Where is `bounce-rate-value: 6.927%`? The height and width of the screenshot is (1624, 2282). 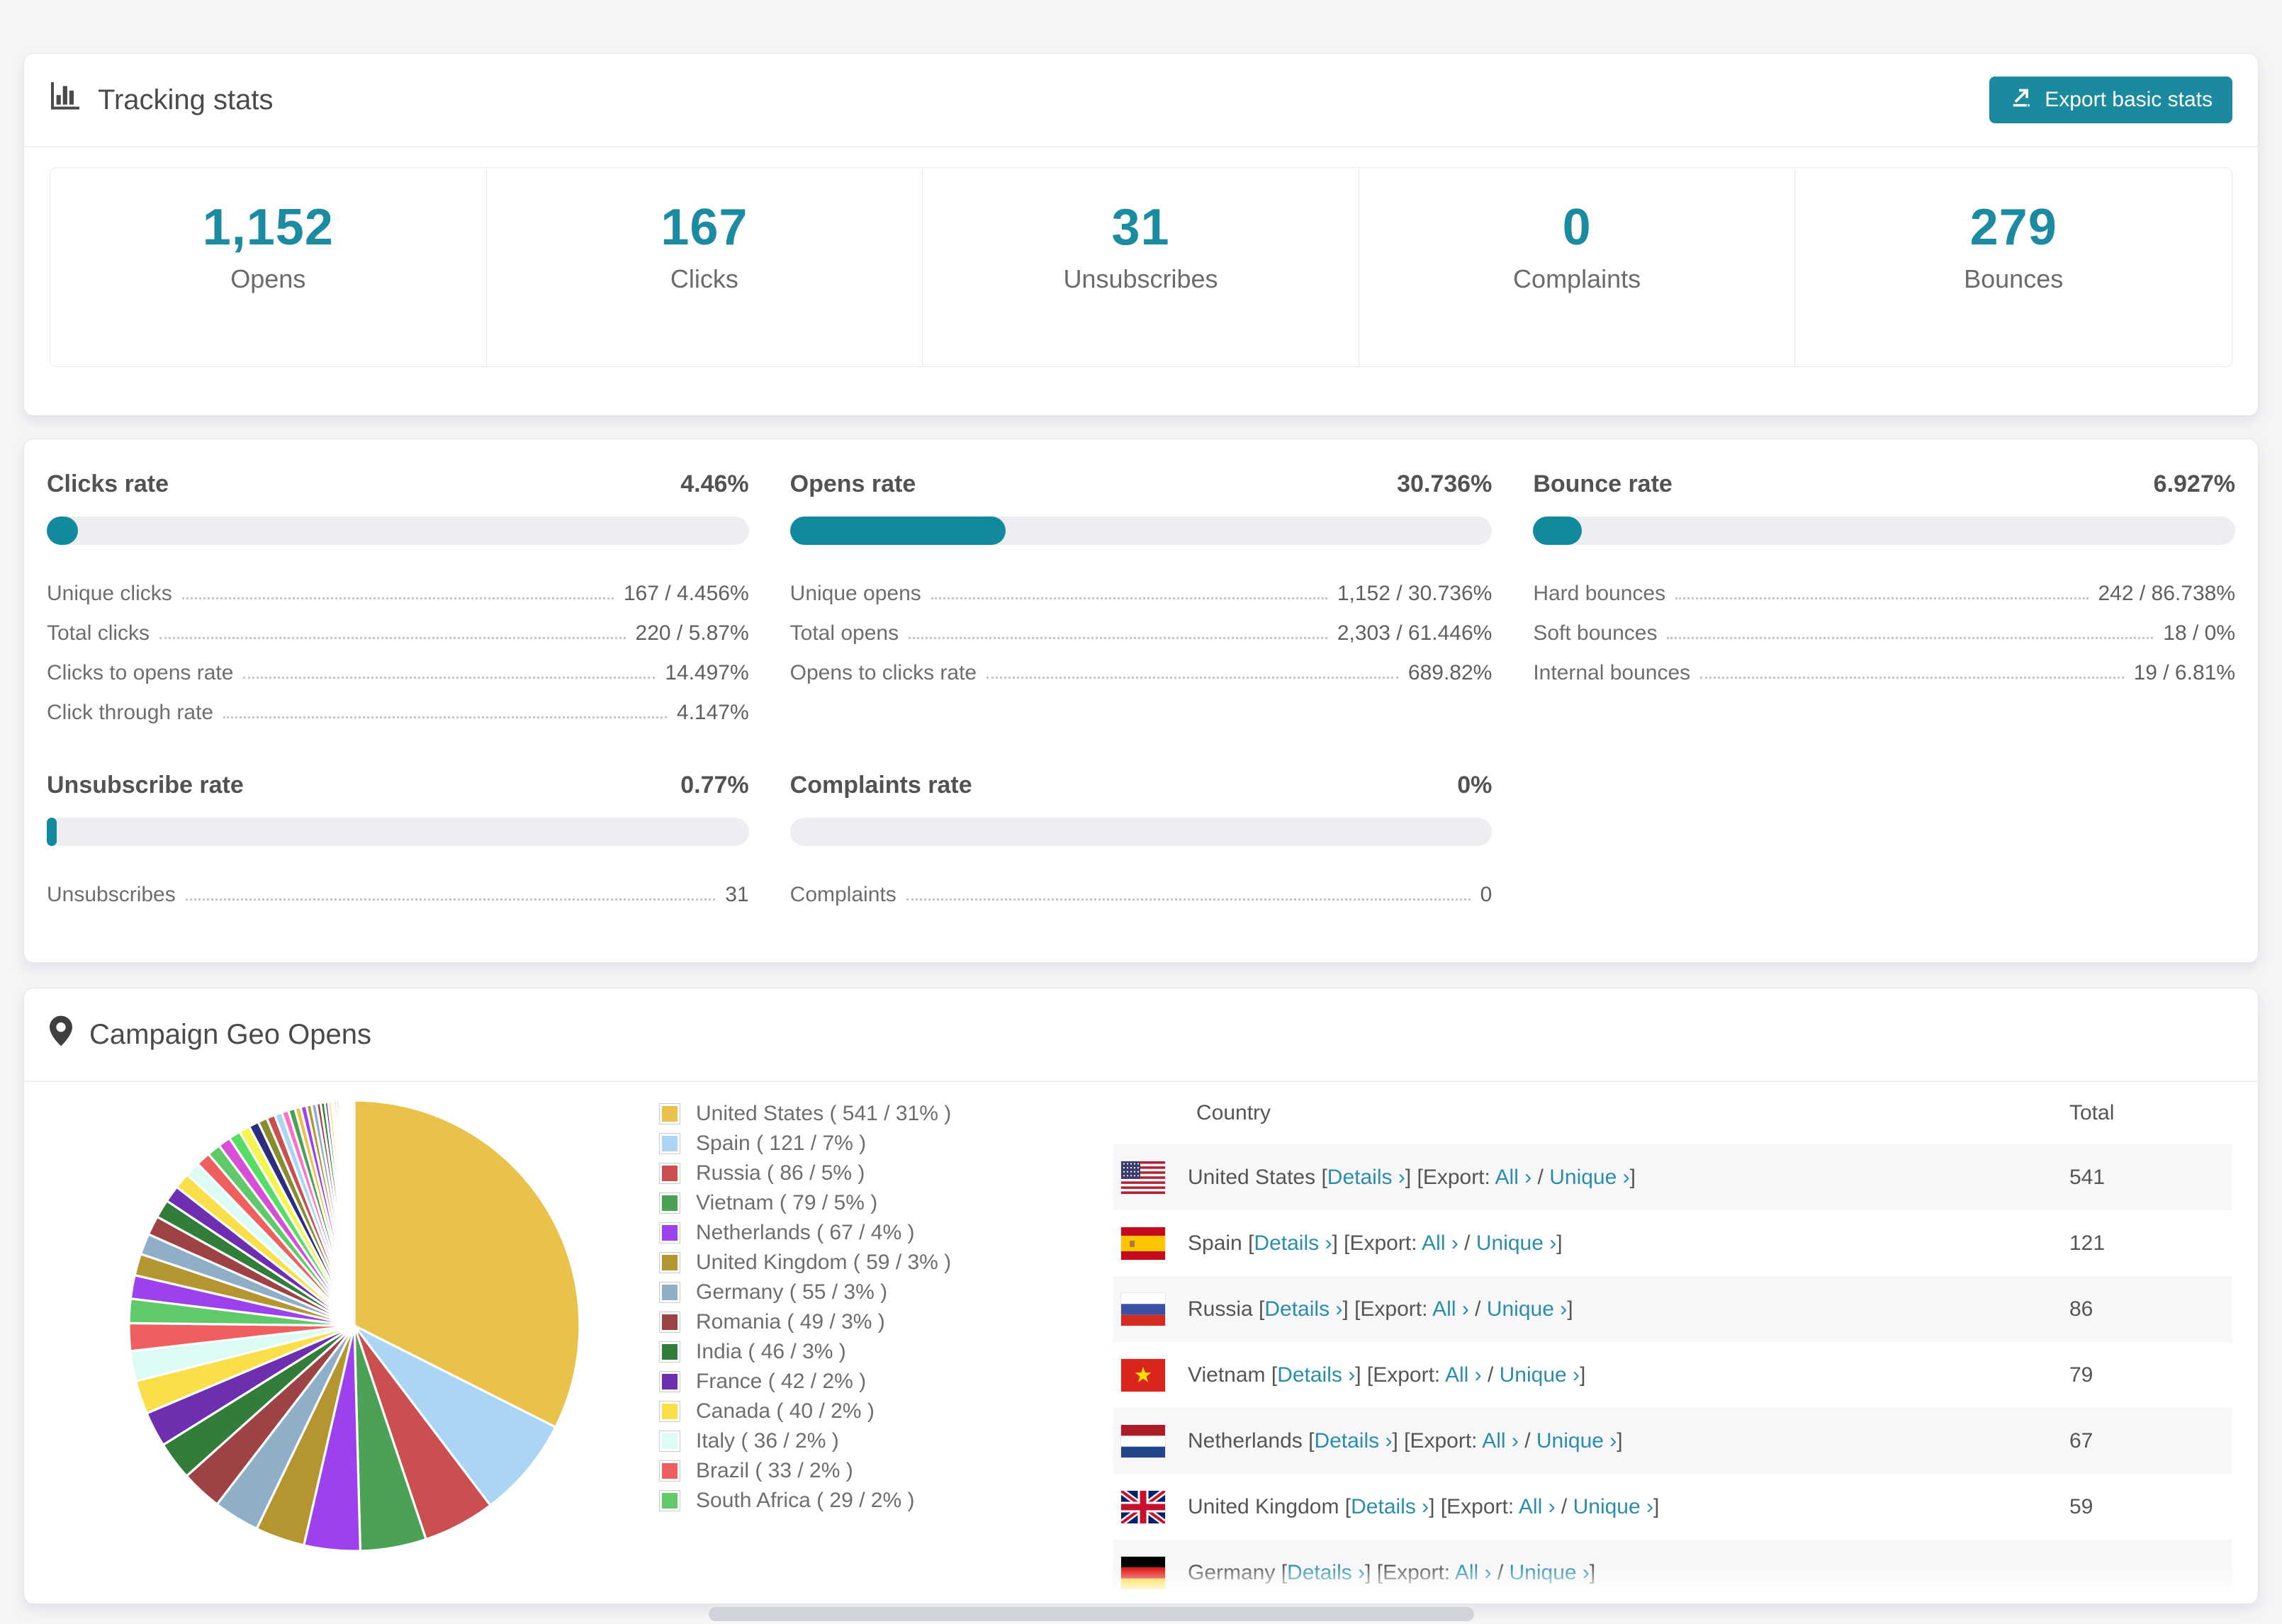
bounce-rate-value: 6.927% is located at coordinates (2194, 484).